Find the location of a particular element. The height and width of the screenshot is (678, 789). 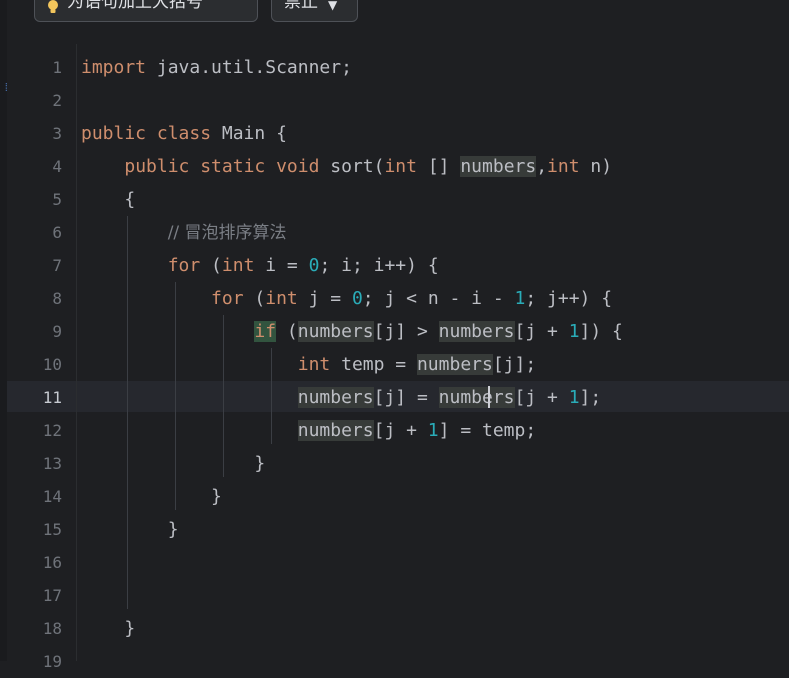

intention-toolbar: 为语句加上大括号 禁止 ▼ is located at coordinates (394, 22).